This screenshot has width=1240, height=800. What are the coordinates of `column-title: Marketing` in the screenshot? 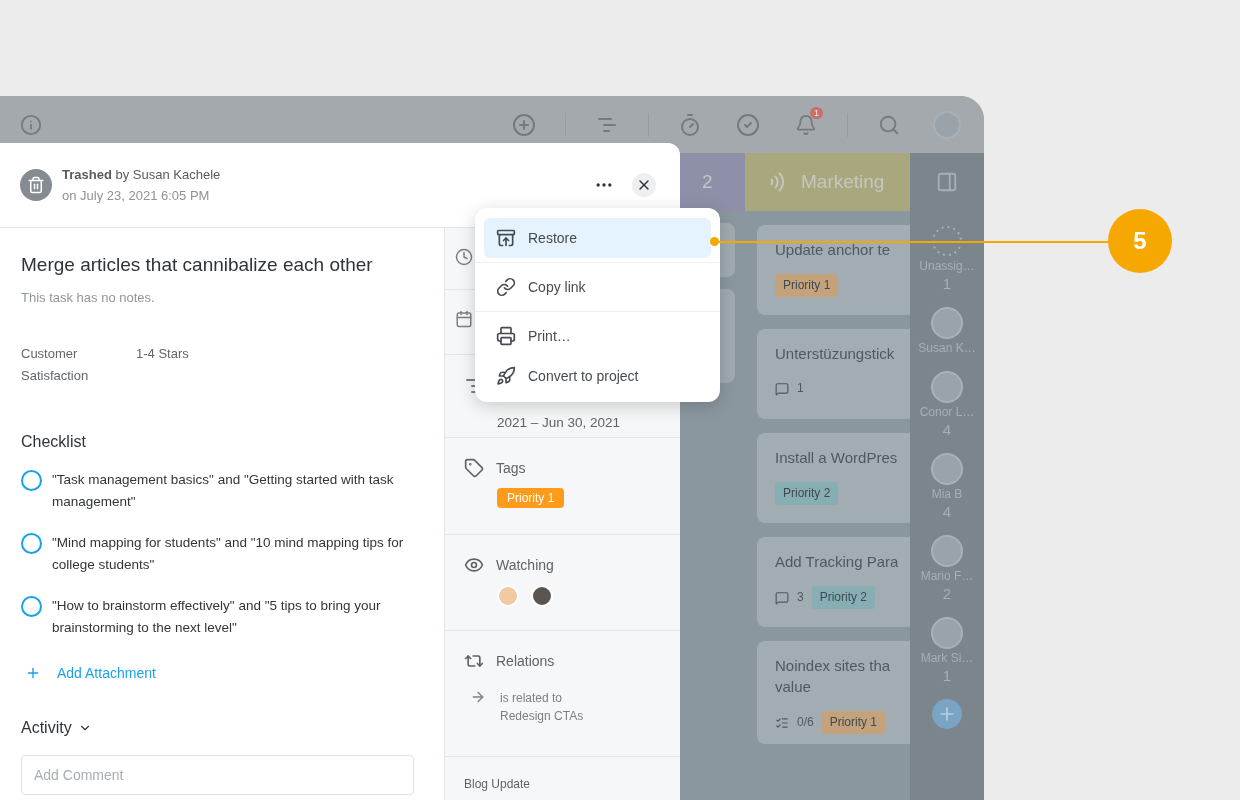 It's located at (843, 182).